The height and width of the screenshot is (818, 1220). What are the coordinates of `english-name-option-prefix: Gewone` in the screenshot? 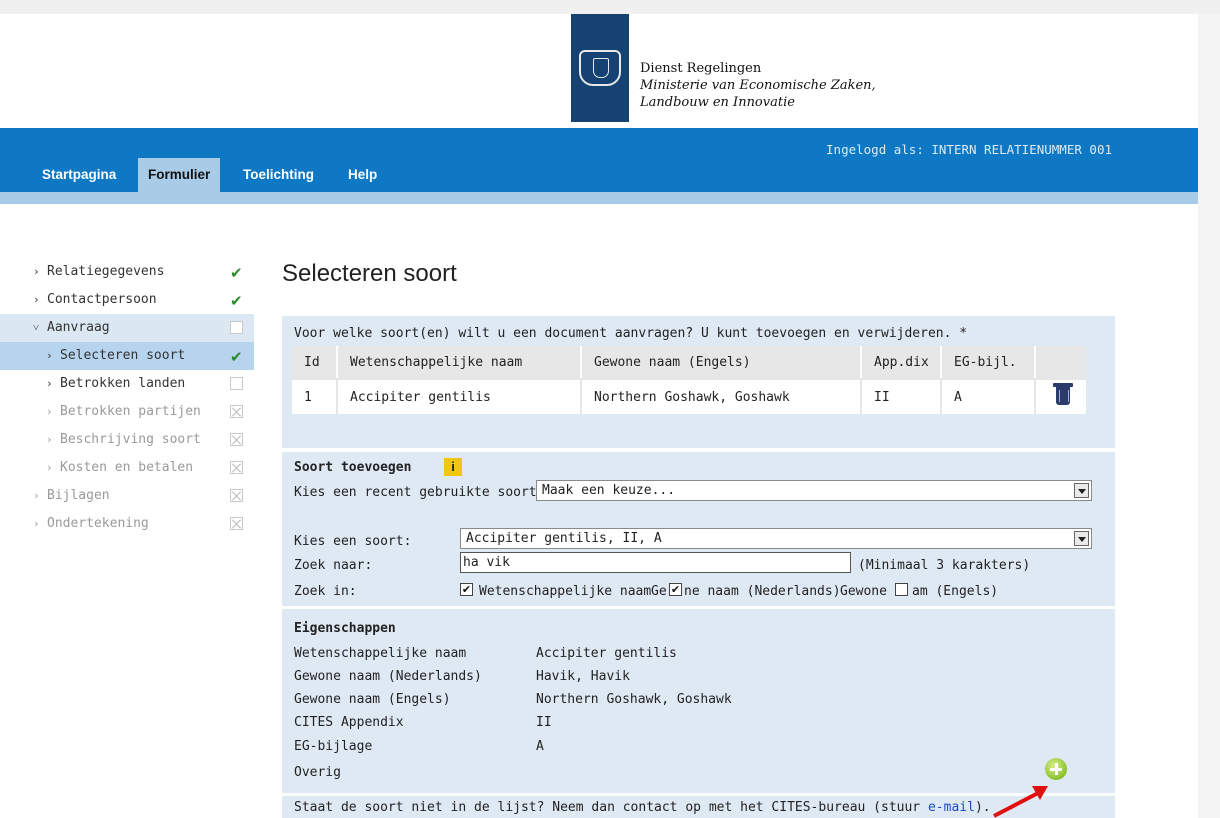 It's located at (863, 591).